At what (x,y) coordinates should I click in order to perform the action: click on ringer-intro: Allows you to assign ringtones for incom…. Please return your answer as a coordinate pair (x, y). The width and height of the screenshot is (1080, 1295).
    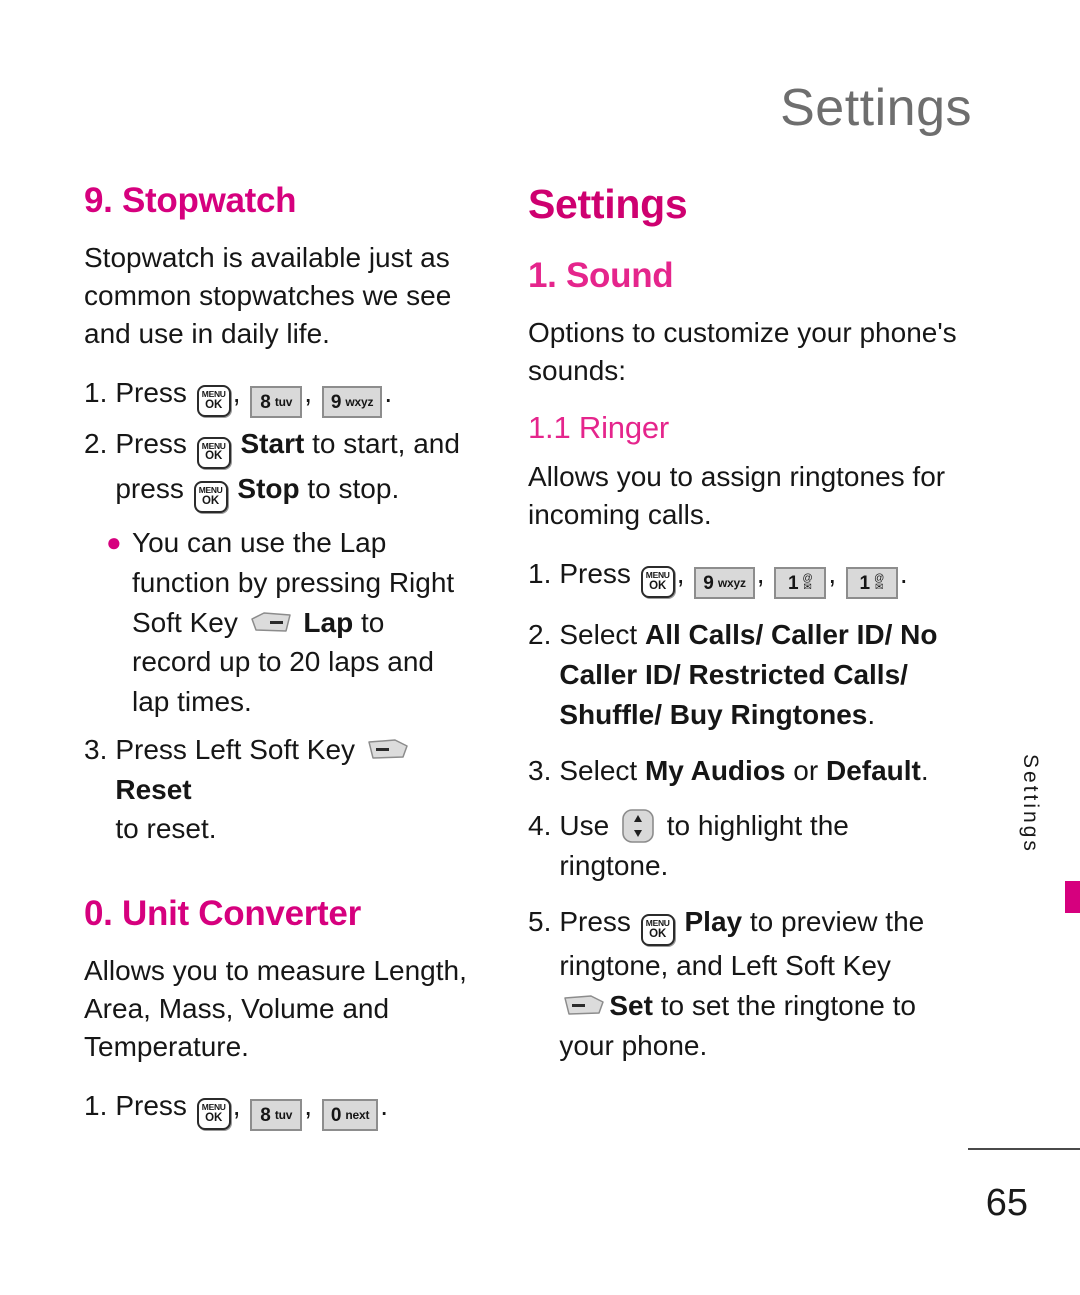
    Looking at the image, I should click on (737, 495).